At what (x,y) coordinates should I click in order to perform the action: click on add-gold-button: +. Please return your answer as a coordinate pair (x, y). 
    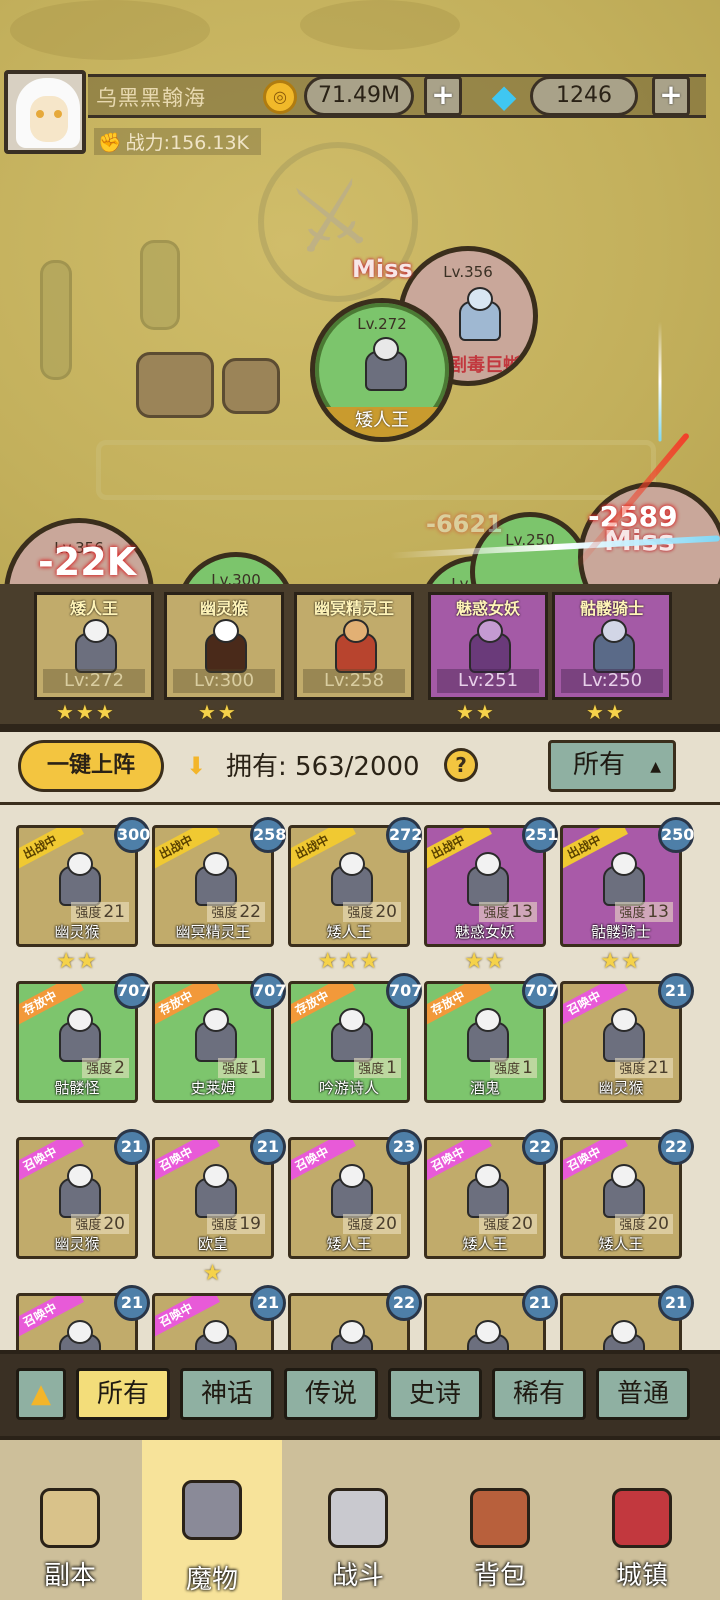
    Looking at the image, I should click on (443, 96).